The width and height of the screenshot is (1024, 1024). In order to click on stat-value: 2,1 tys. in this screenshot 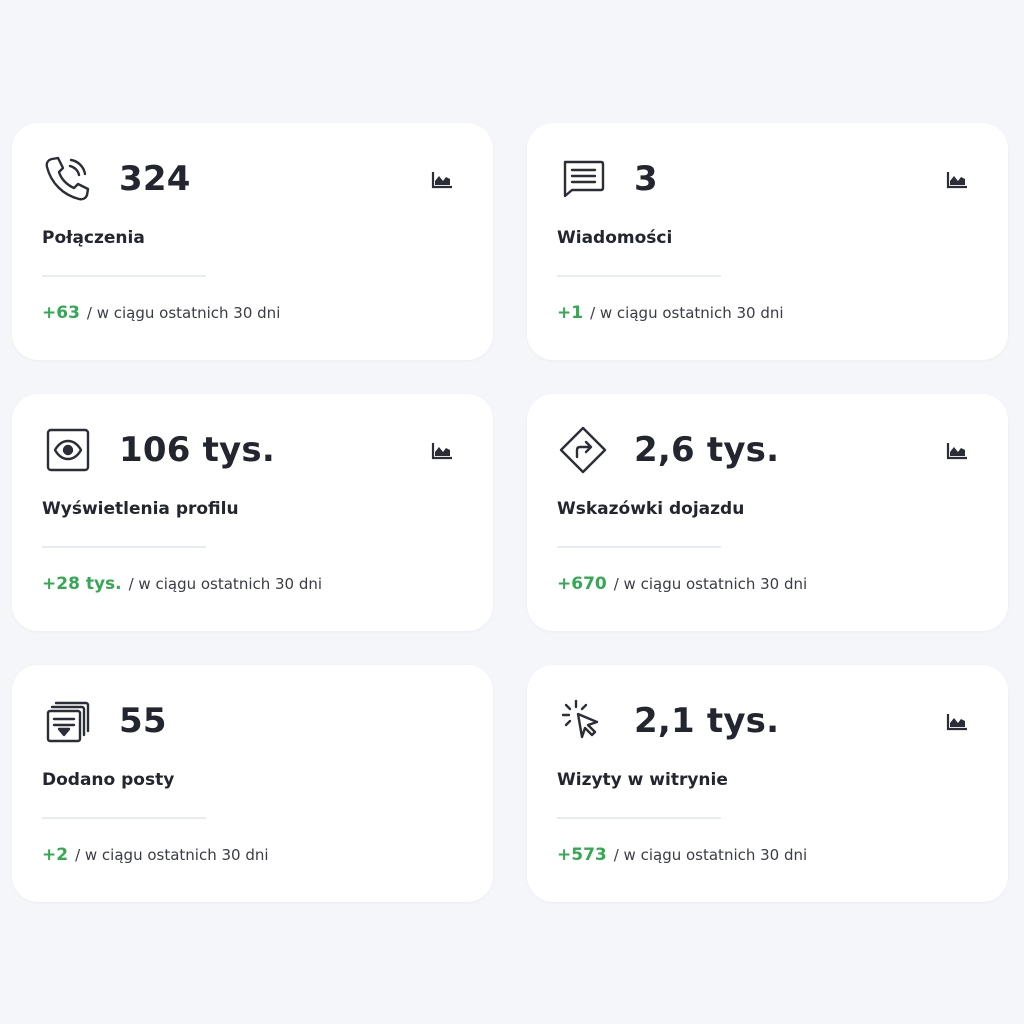, I will do `click(707, 721)`.